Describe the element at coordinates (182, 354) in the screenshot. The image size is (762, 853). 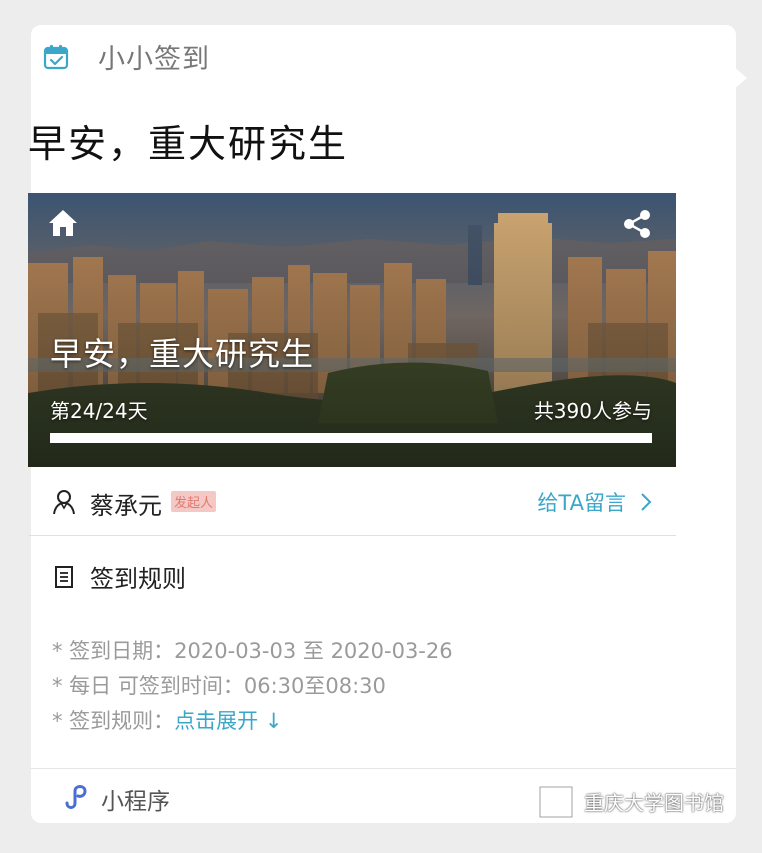
I see `banner-title: 早安，重大研究生` at that location.